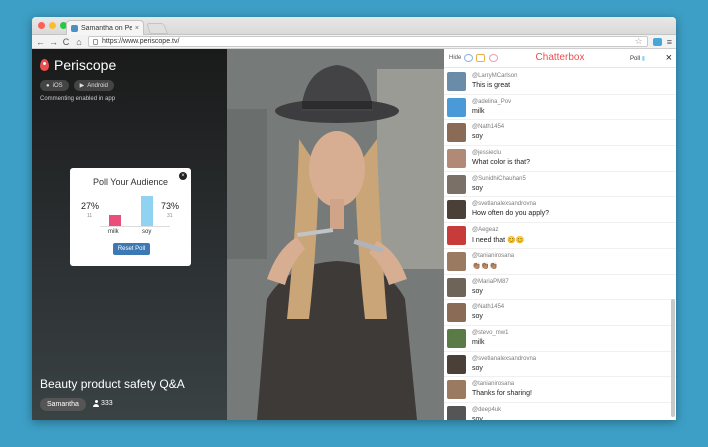 This screenshot has width=708, height=447. Describe the element at coordinates (40, 42) in the screenshot. I see `back-arrow-icon: ←` at that location.